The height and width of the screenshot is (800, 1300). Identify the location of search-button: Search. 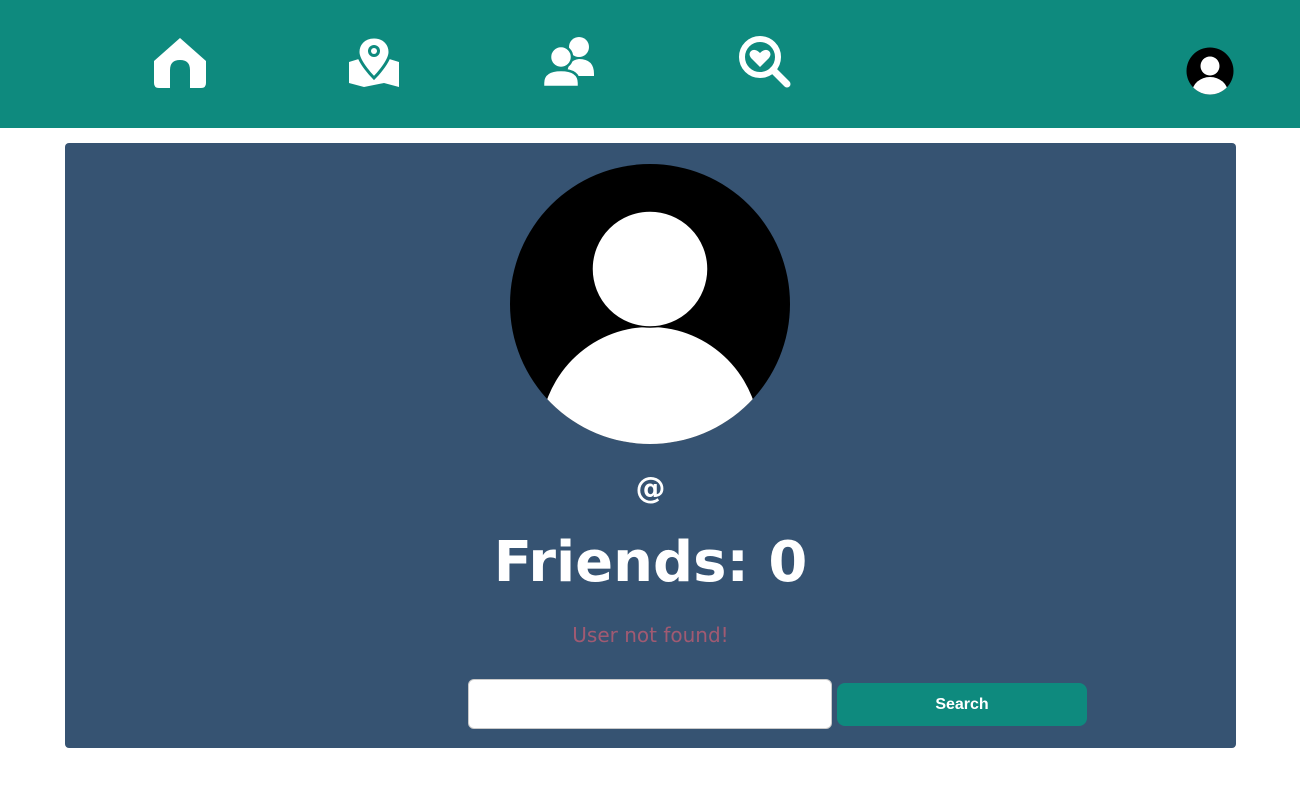
(962, 704).